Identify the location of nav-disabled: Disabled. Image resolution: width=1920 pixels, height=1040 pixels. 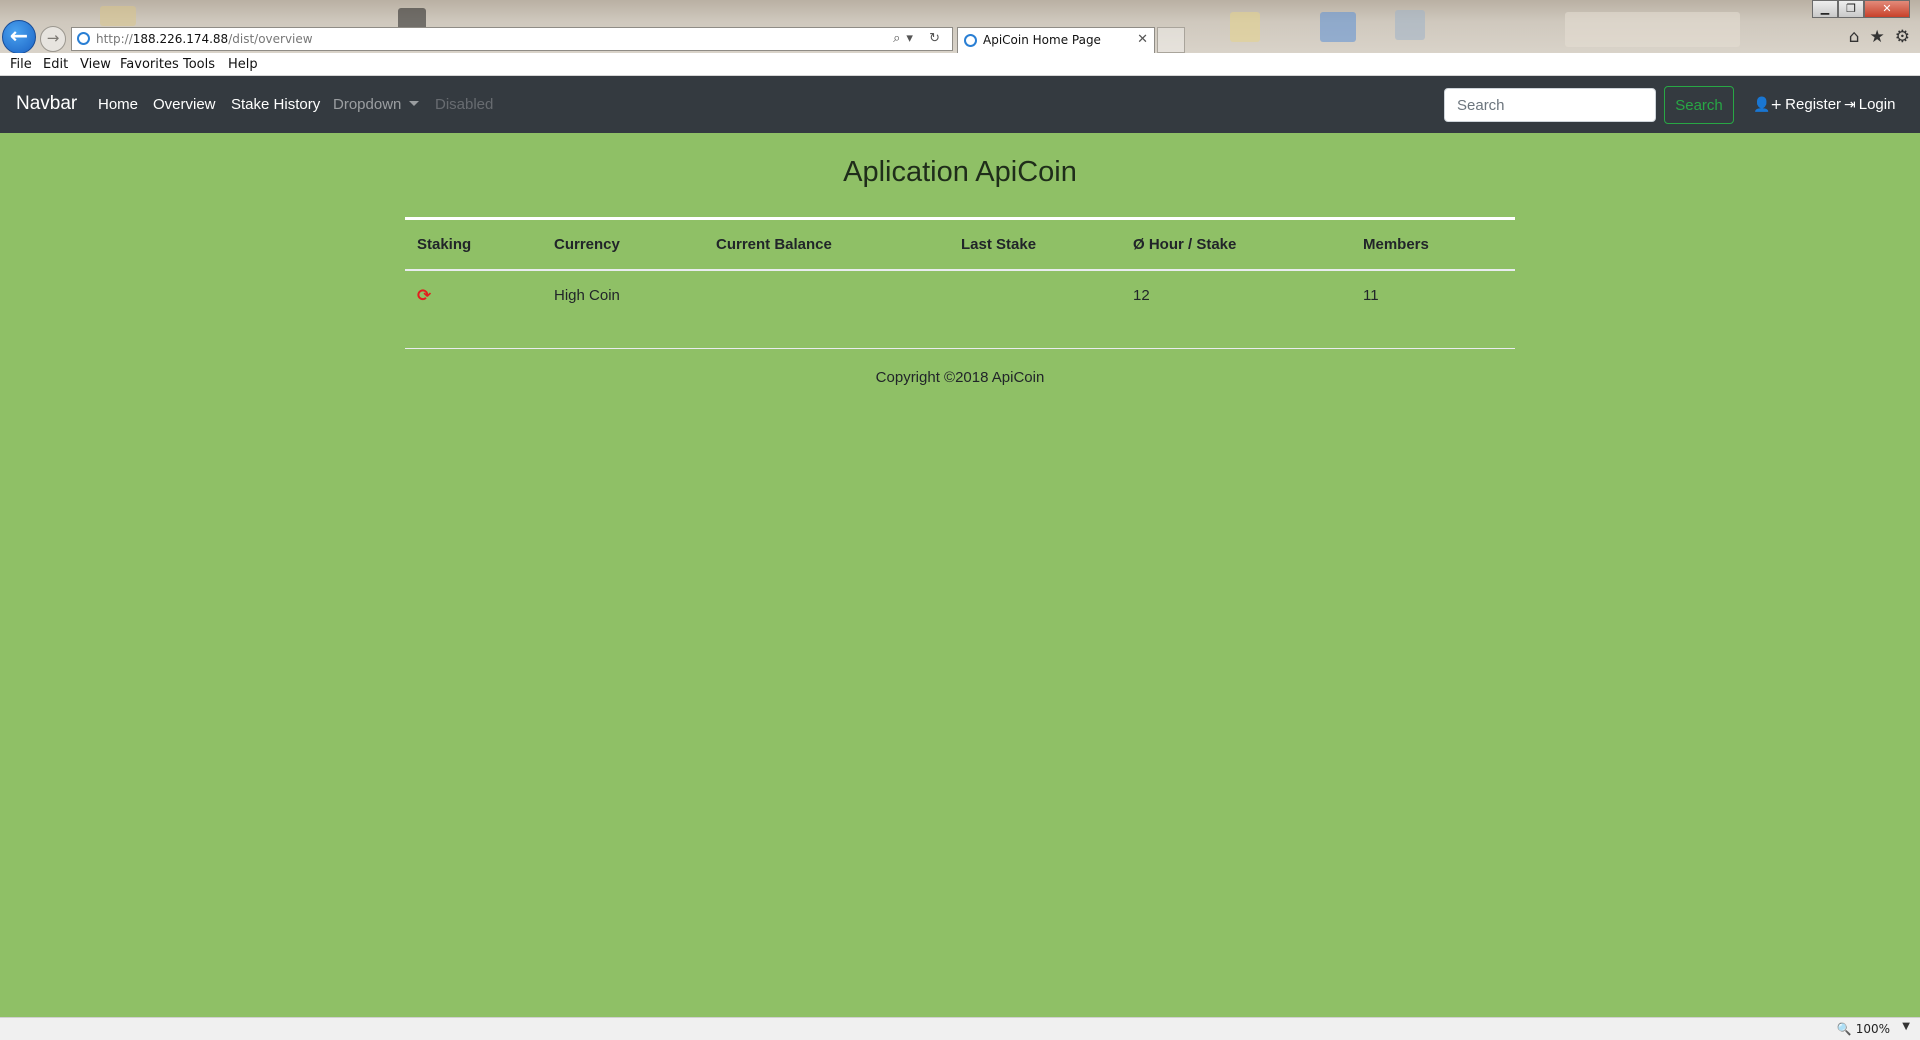
(464, 104).